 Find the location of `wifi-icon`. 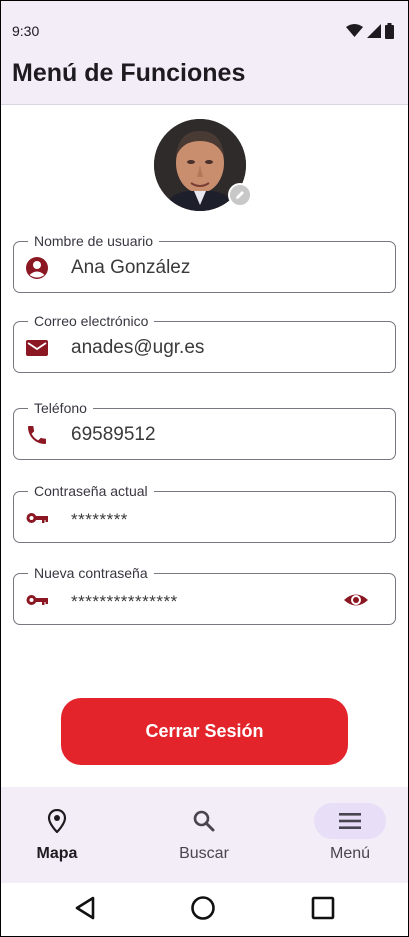

wifi-icon is located at coordinates (354, 30).